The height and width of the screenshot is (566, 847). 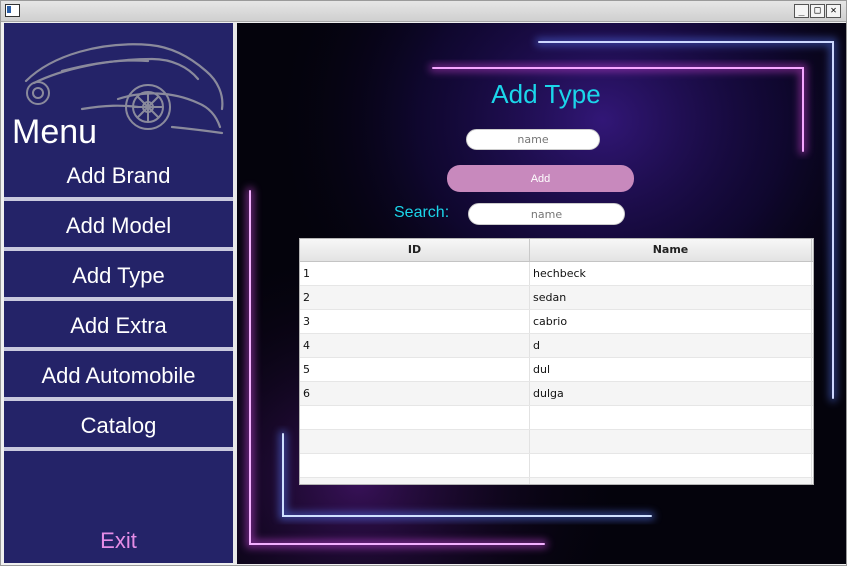 What do you see at coordinates (422, 212) in the screenshot?
I see `search-label: Search:` at bounding box center [422, 212].